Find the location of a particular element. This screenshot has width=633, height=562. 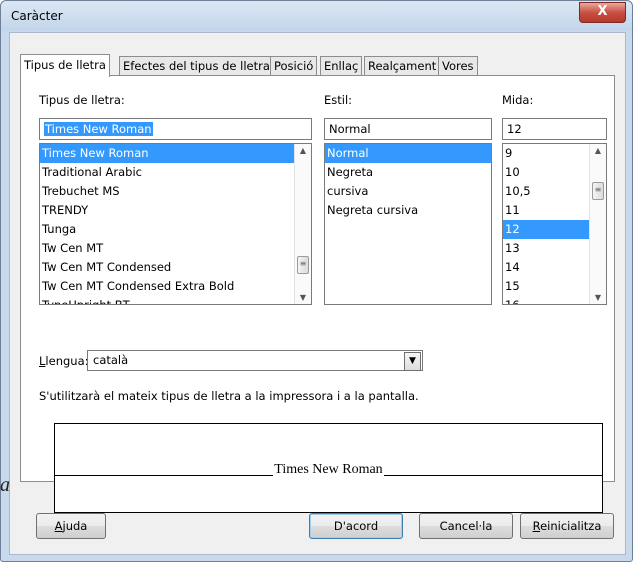

preview-sample: Times New Roman is located at coordinates (328, 470).